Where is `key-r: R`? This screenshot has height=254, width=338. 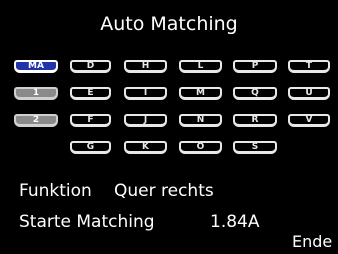
key-r: R is located at coordinates (255, 120).